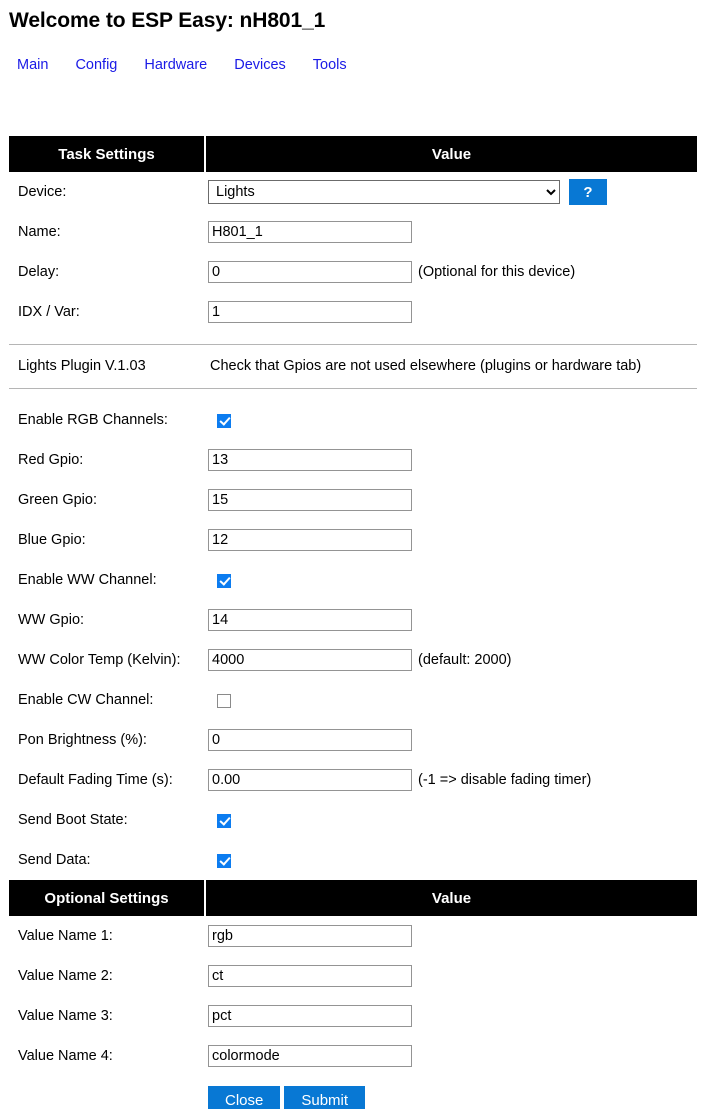 The image size is (722, 1109). Describe the element at coordinates (244, 1097) in the screenshot. I see `close-button: Close` at that location.